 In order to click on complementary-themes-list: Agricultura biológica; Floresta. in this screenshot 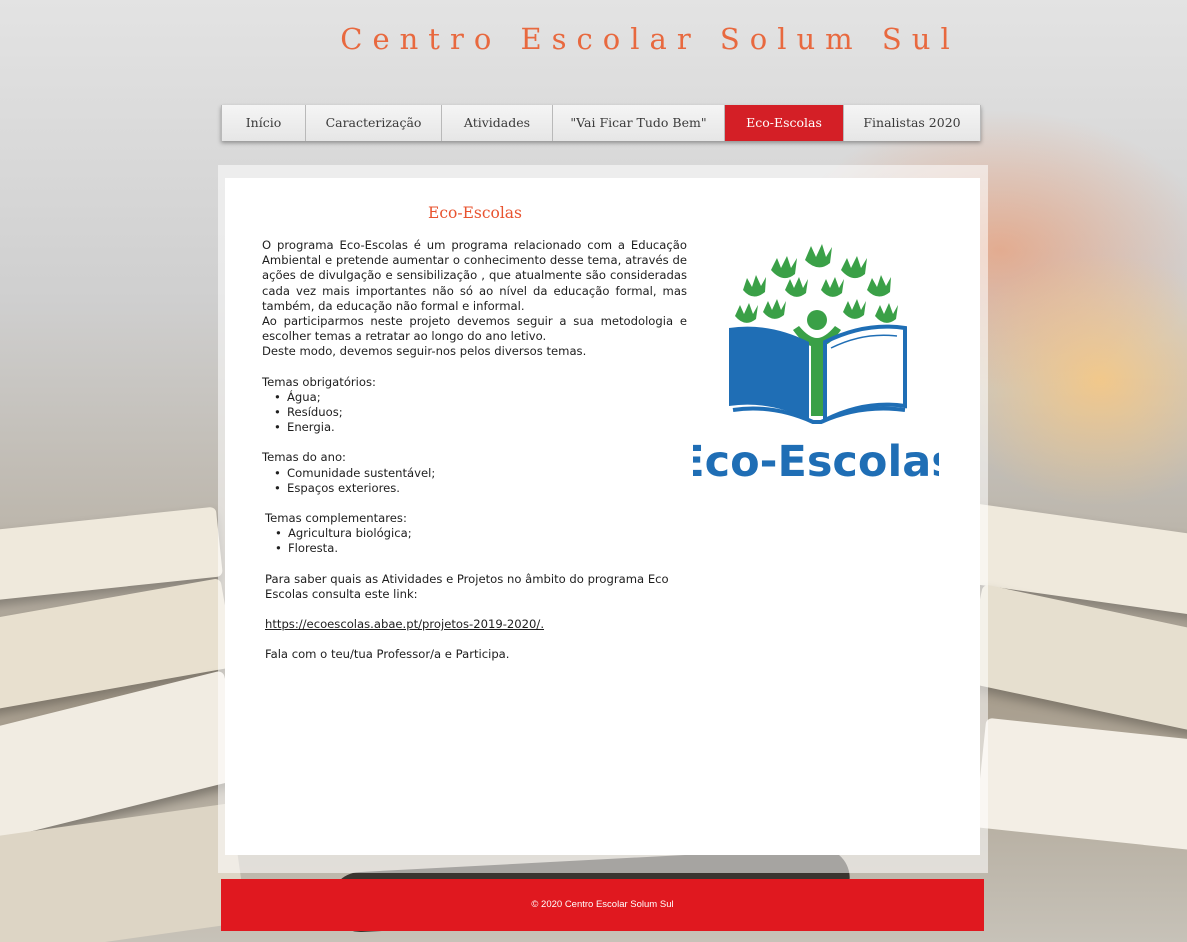, I will do `click(474, 541)`.